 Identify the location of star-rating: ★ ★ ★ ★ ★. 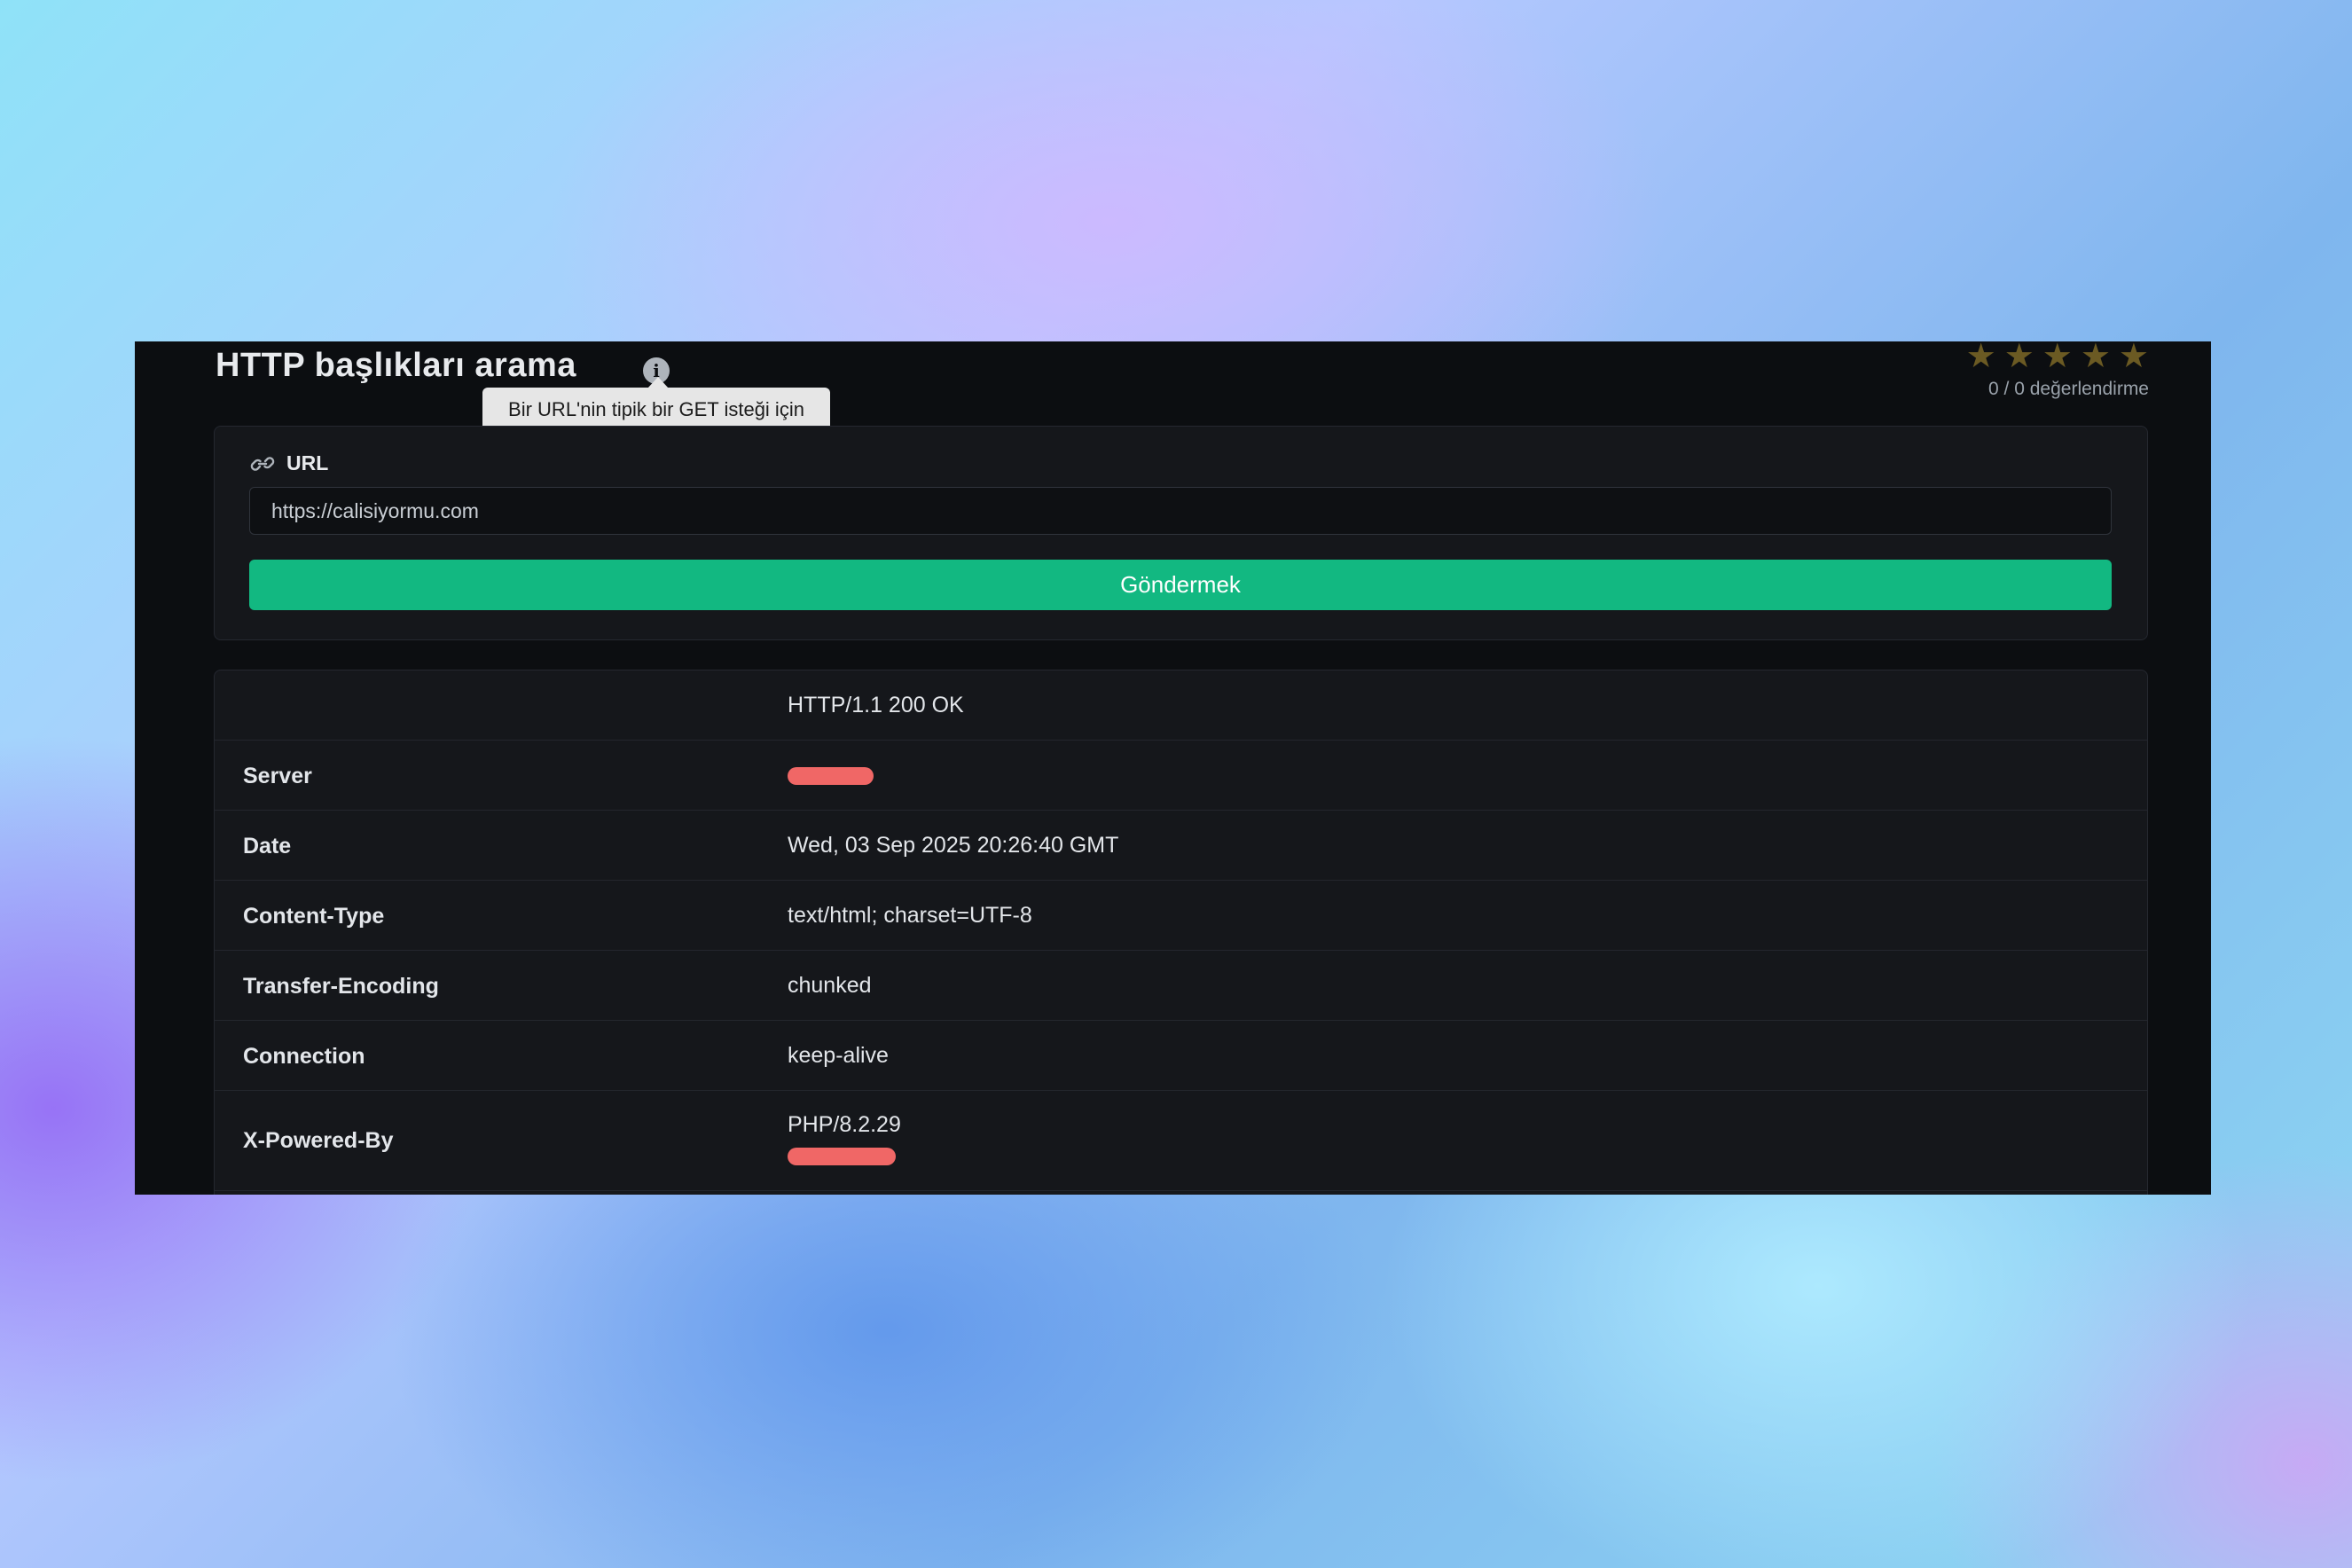
(2033, 358).